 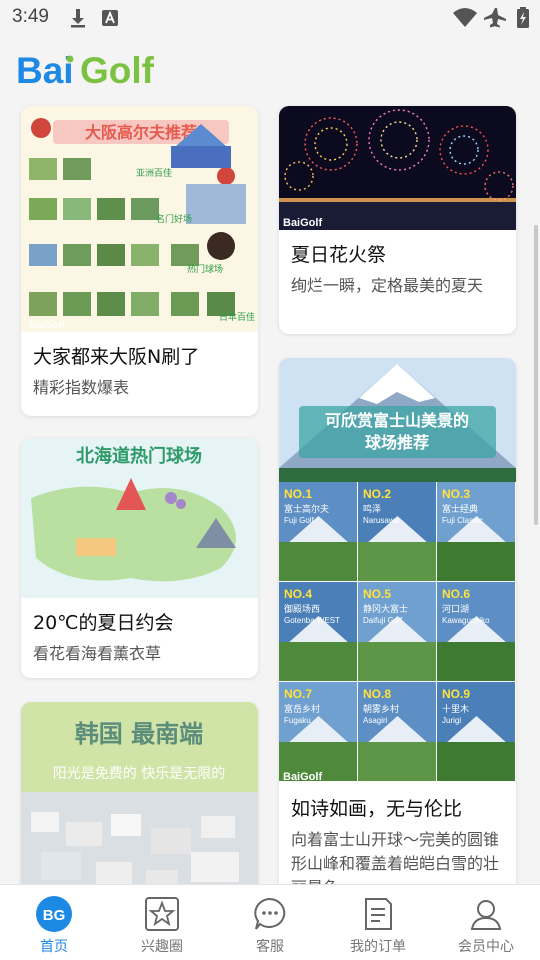 What do you see at coordinates (523, 20) in the screenshot?
I see `battery-icon` at bounding box center [523, 20].